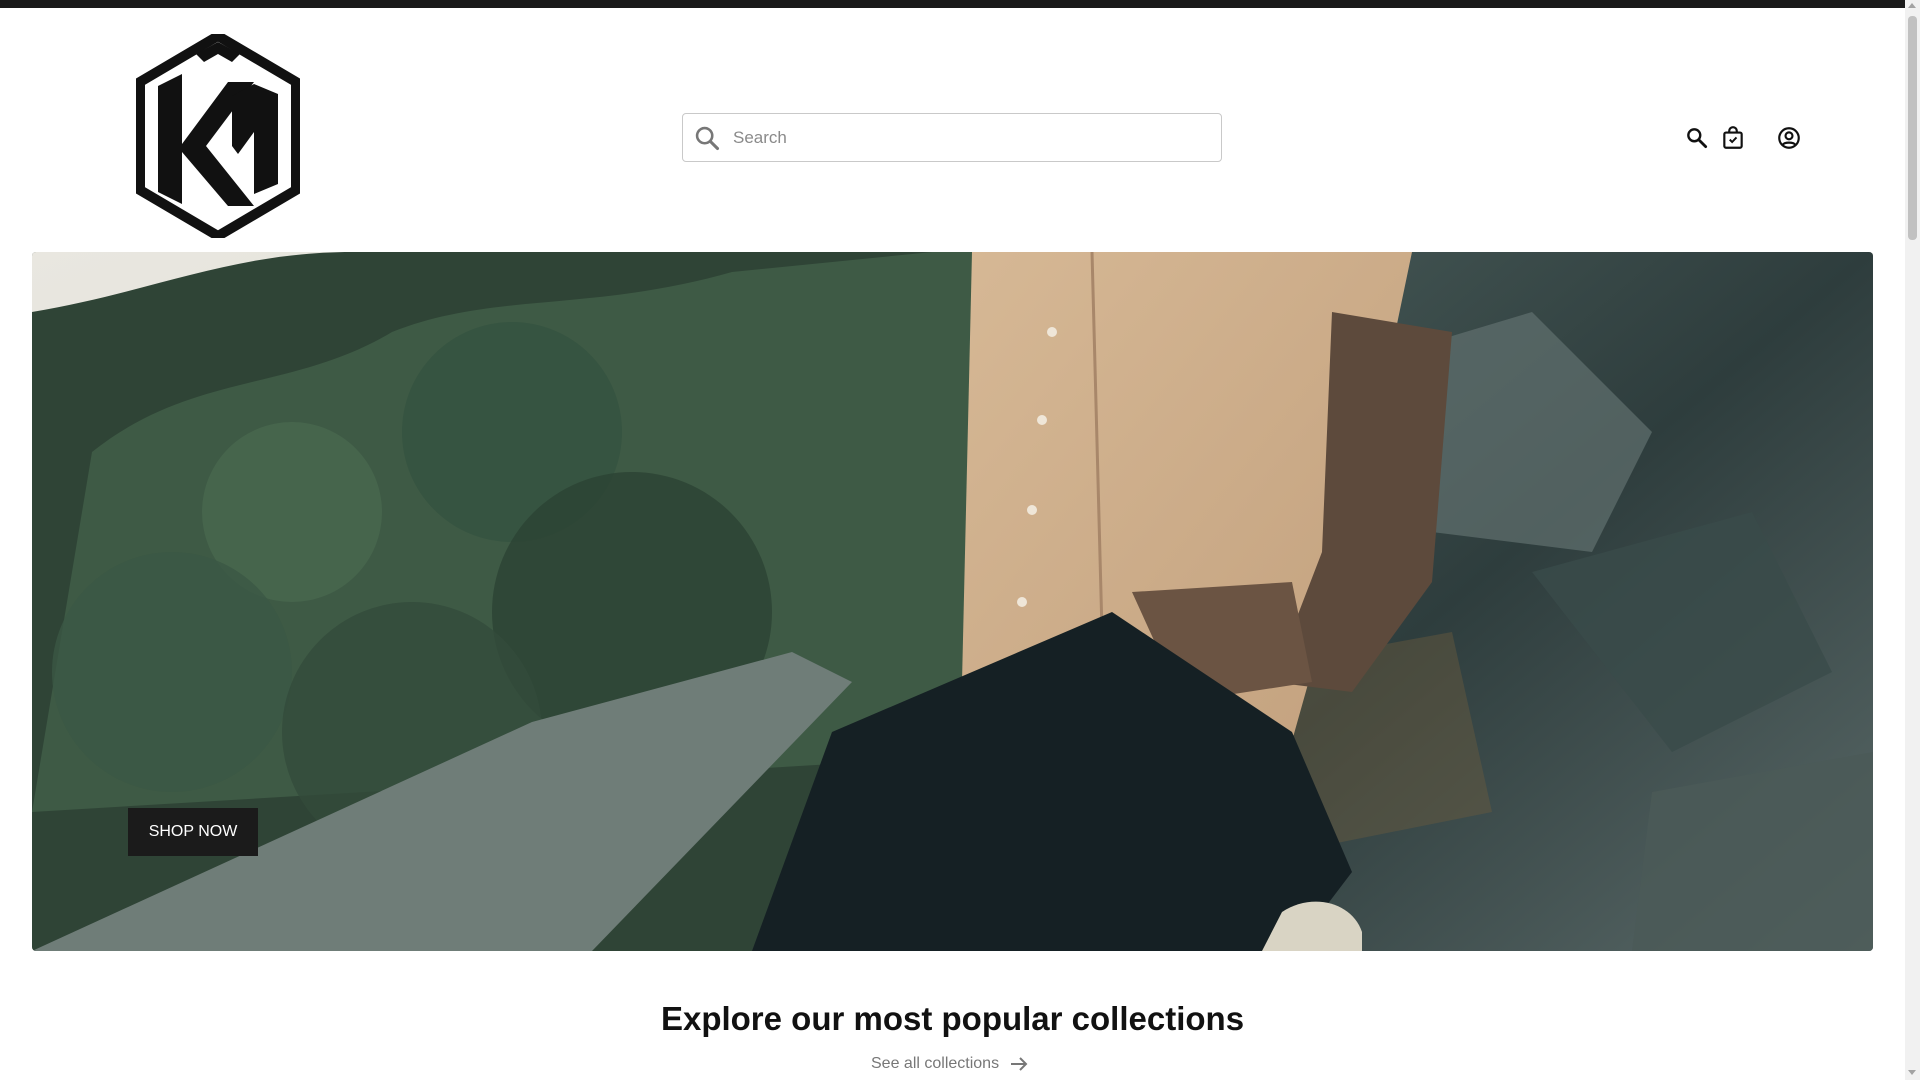 This screenshot has width=1920, height=1080. What do you see at coordinates (1789, 138) in the screenshot?
I see `account-icon` at bounding box center [1789, 138].